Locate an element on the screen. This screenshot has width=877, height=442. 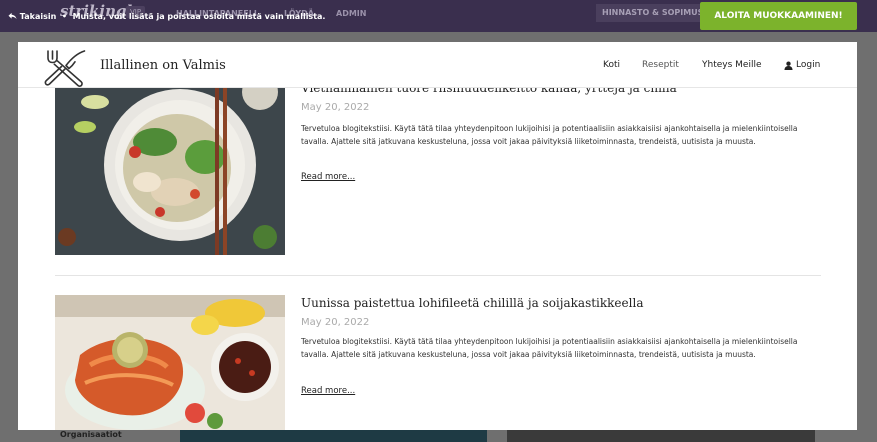
nav-contact: Yhteys Meille is located at coordinates (731, 65).